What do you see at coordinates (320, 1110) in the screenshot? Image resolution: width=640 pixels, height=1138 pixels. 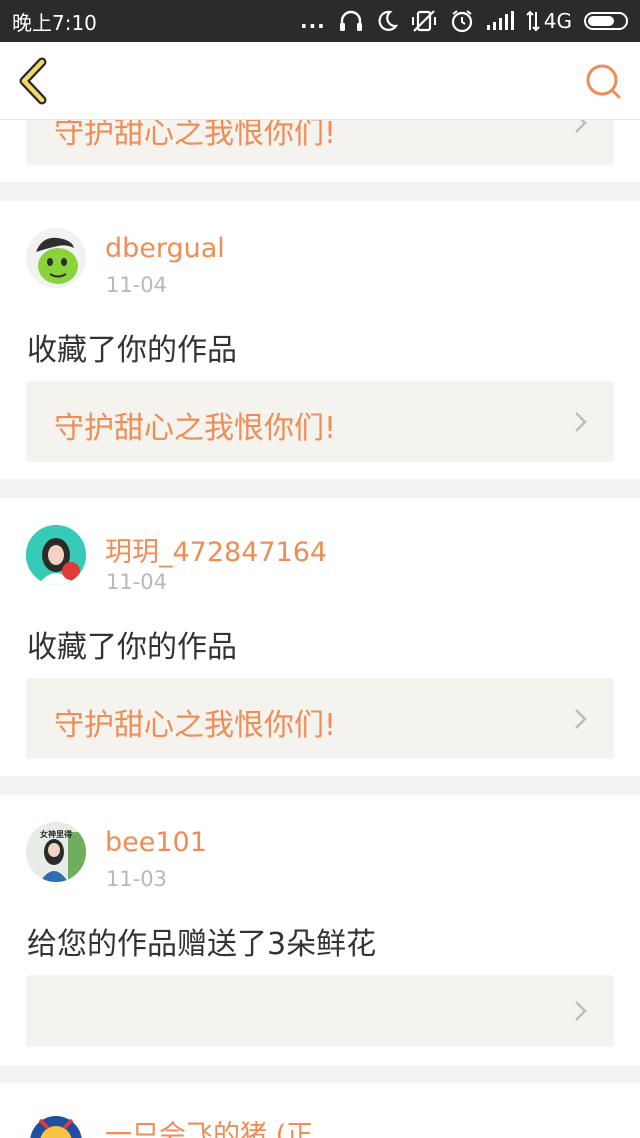 I see `feed-card-partial-bottom: 一只会飞的猪 (正` at bounding box center [320, 1110].